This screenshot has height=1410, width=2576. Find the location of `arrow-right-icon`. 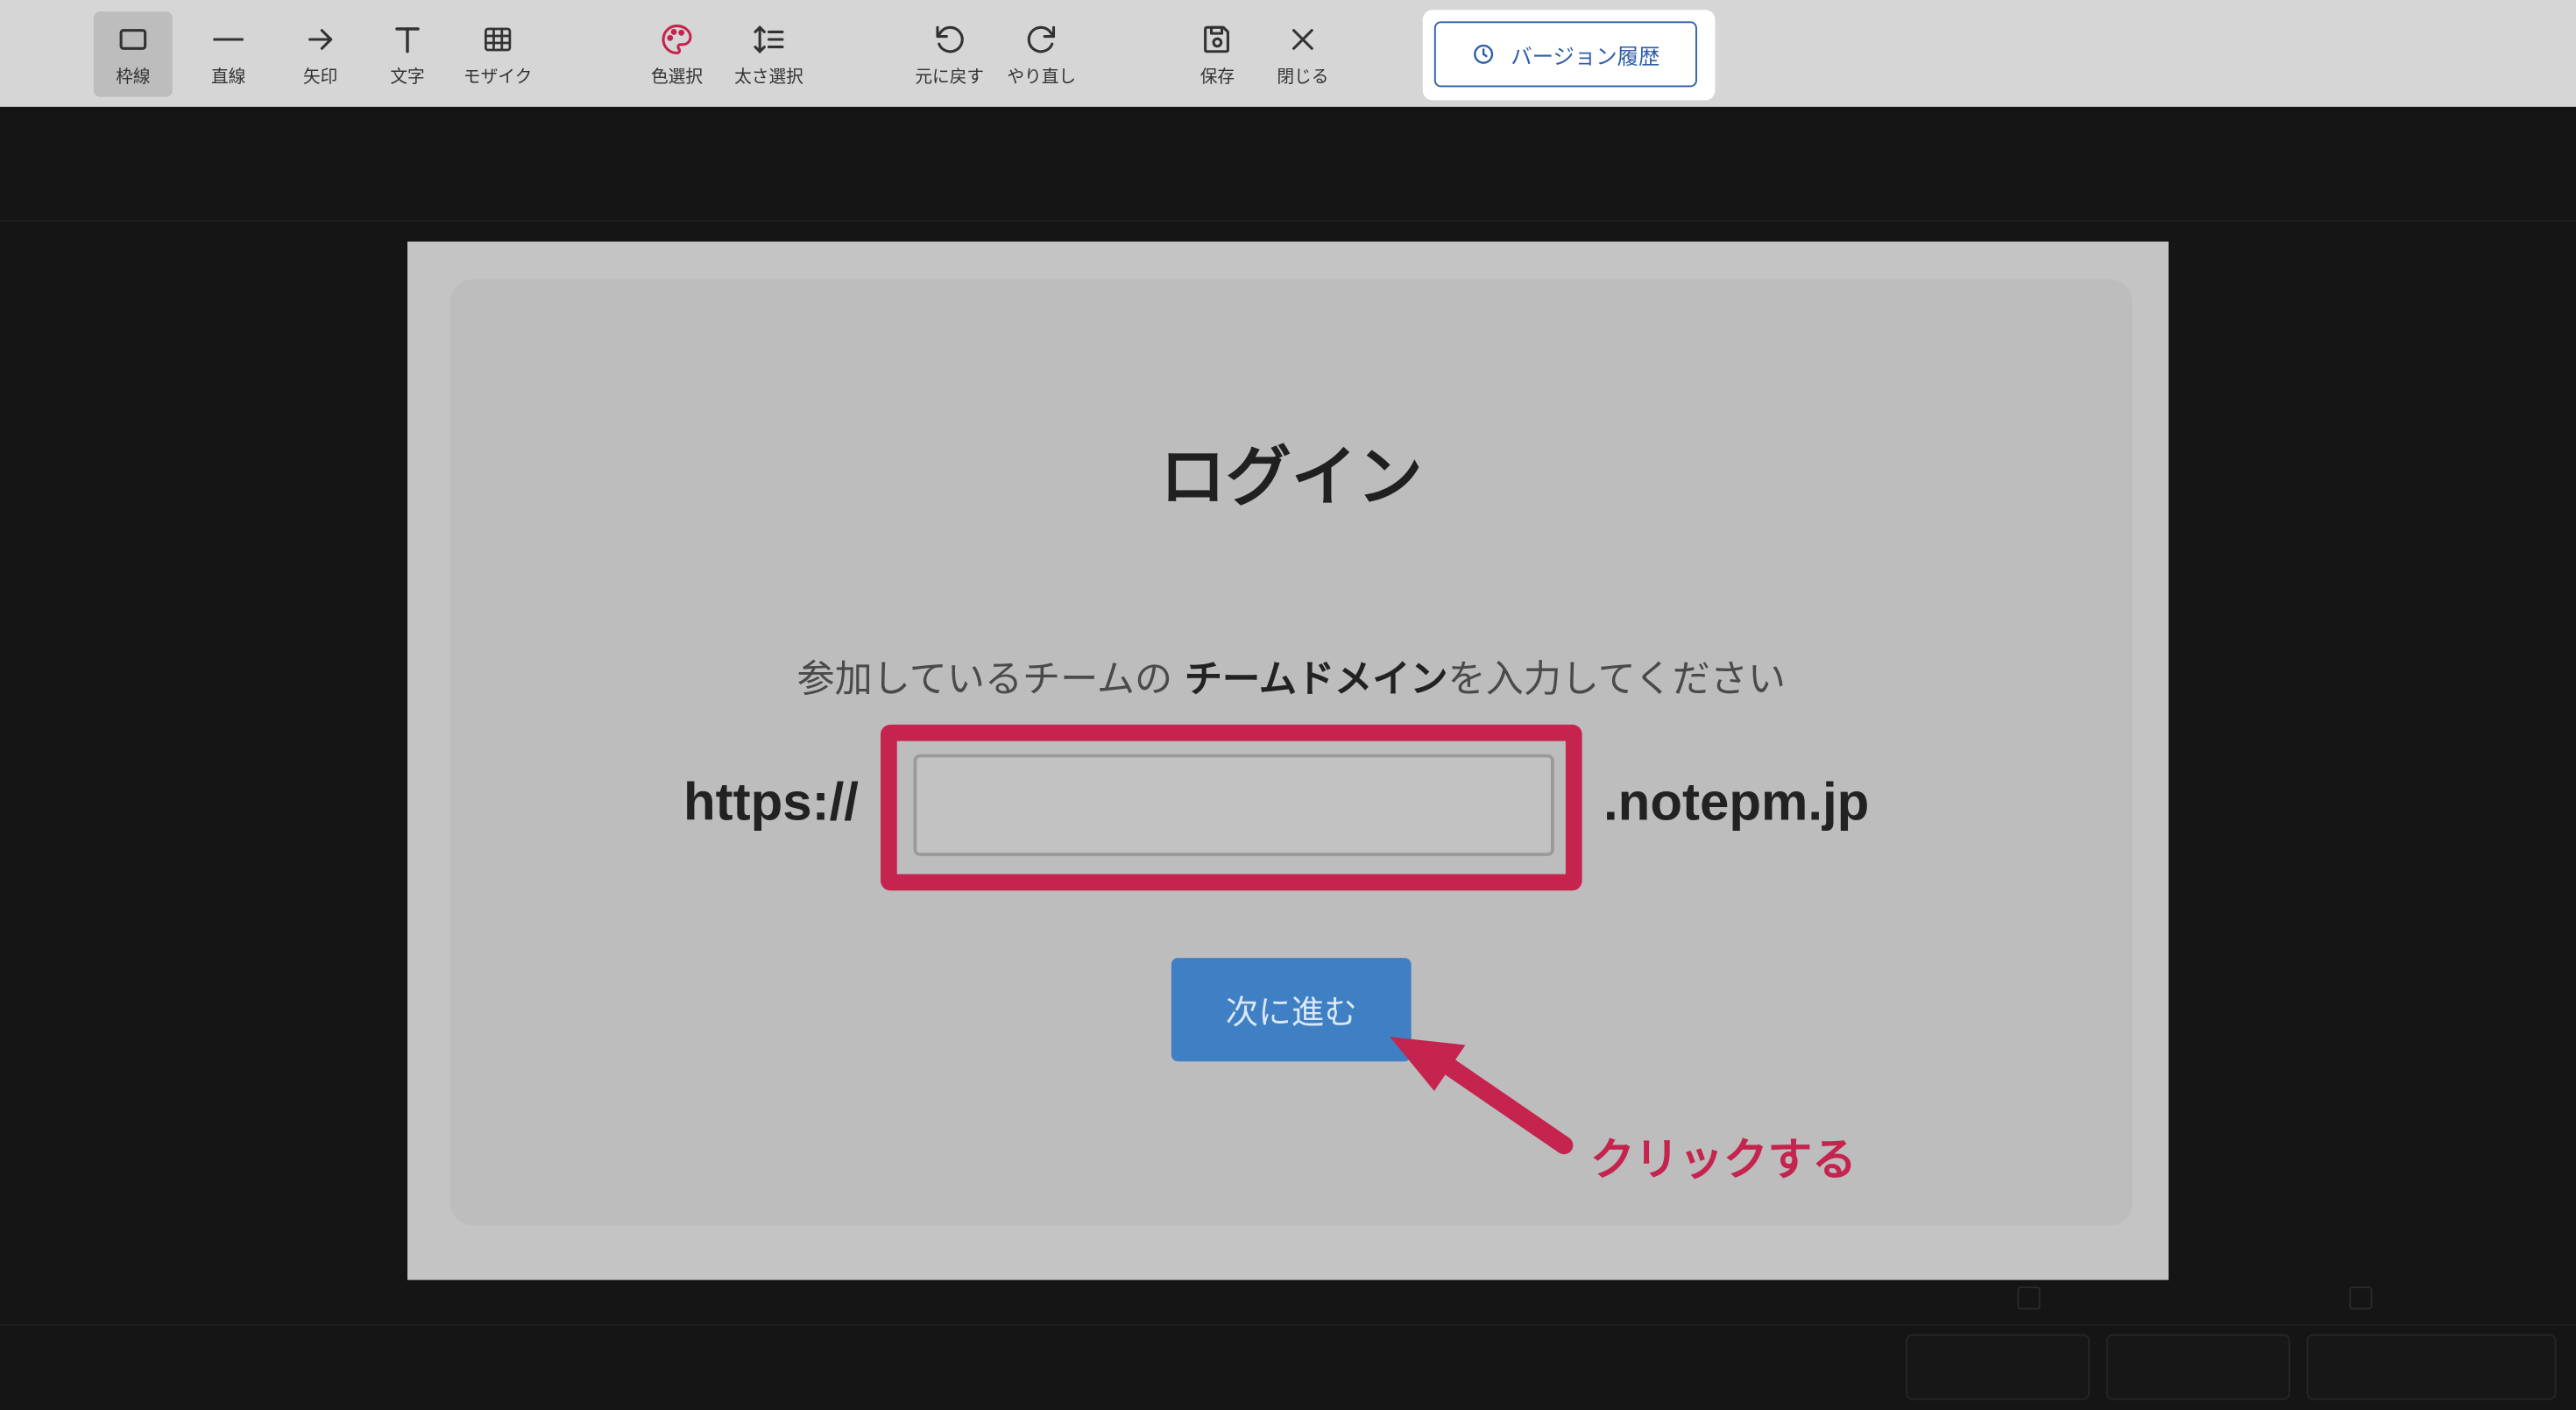

arrow-right-icon is located at coordinates (320, 40).